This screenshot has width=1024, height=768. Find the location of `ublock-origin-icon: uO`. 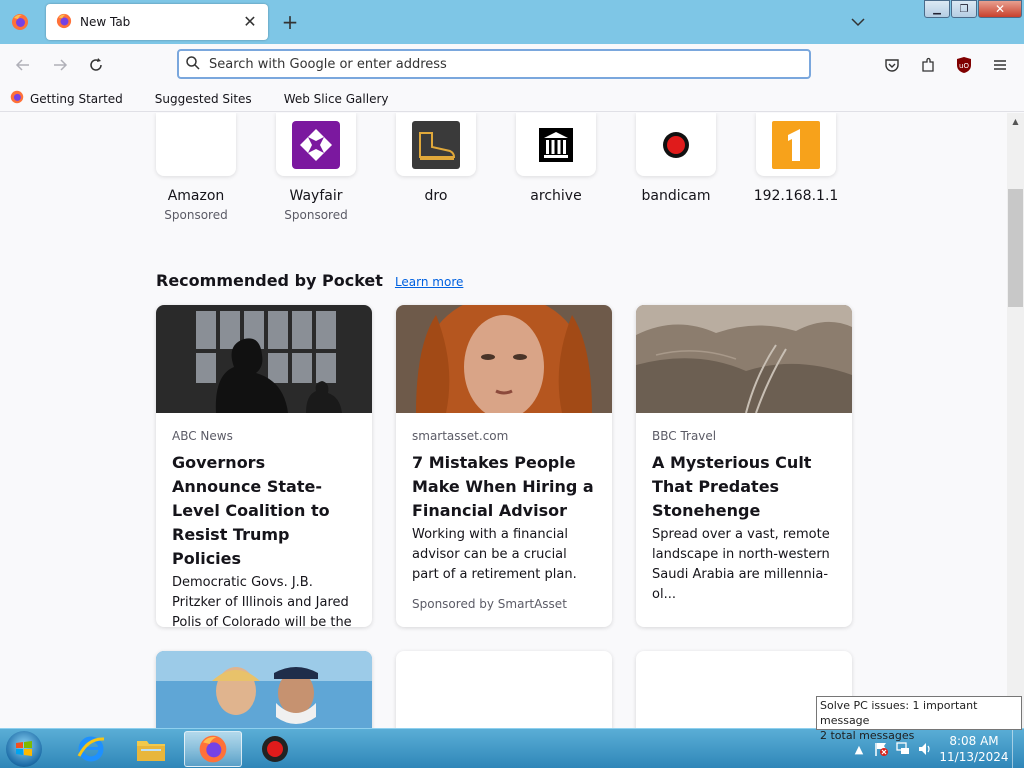

ublock-origin-icon: uO is located at coordinates (964, 65).